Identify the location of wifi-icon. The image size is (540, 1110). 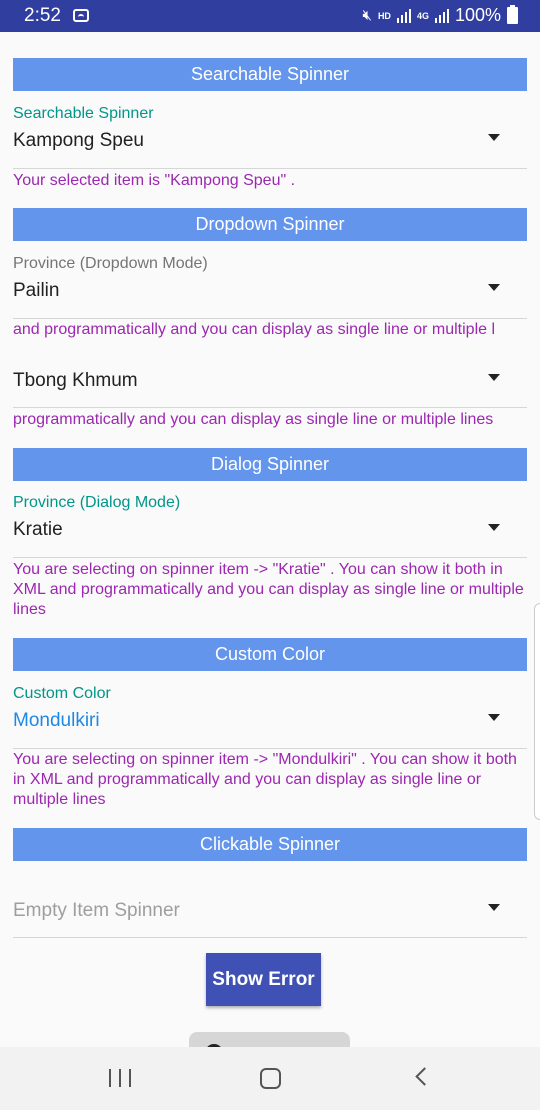
(81, 15).